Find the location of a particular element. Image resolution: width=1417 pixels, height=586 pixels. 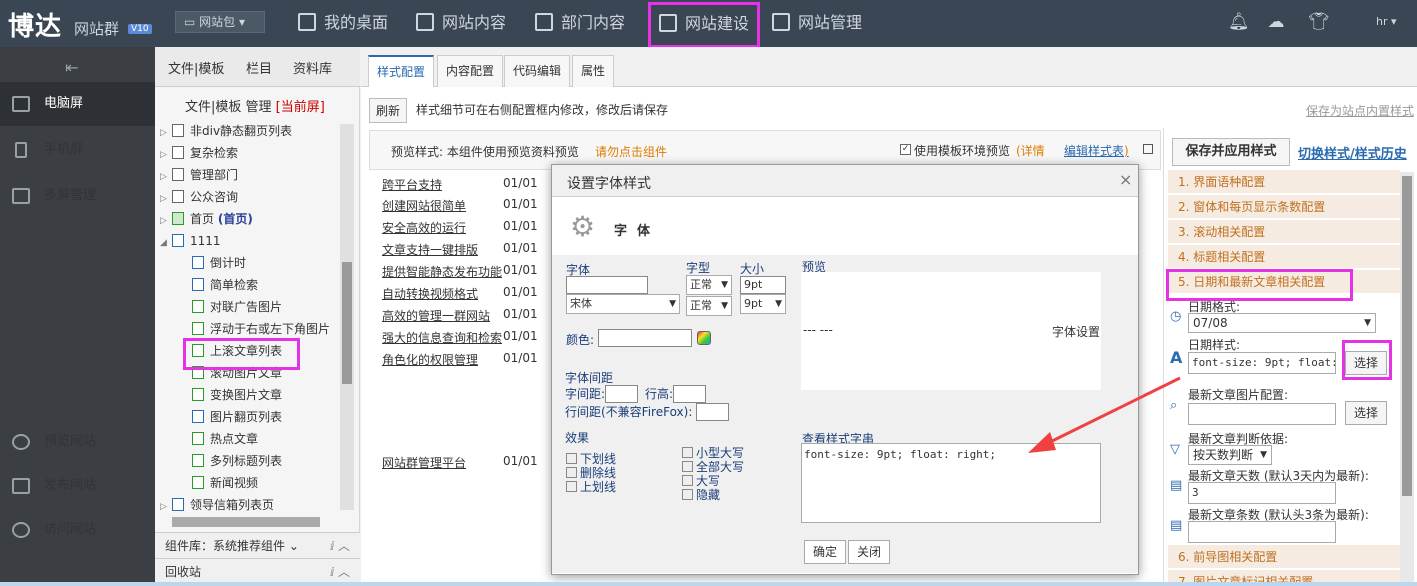

tab-files-templates: 文件|模板 is located at coordinates (196, 67).